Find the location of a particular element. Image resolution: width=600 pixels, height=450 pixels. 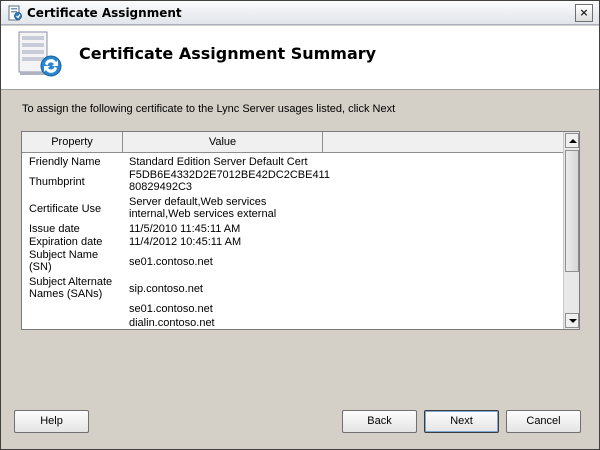

property-cell: Issue date is located at coordinates (54, 229).